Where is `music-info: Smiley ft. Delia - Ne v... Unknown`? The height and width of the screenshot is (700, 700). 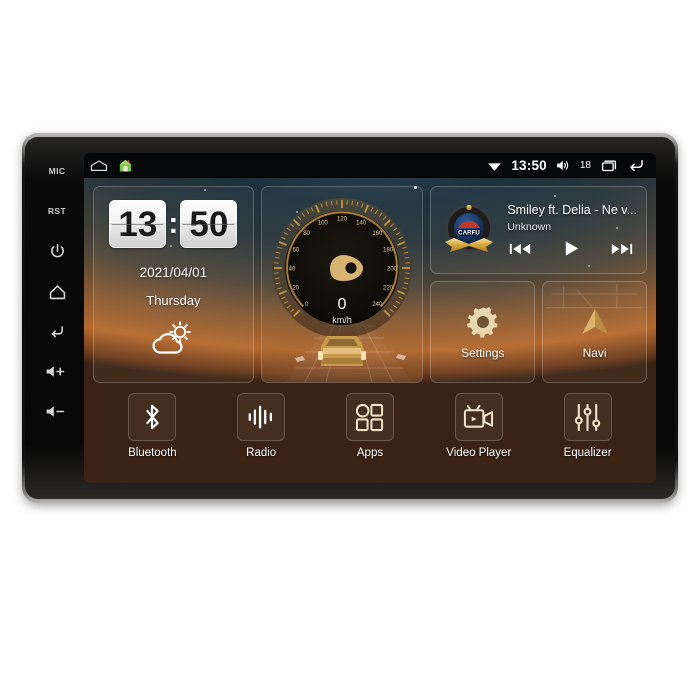
music-info: Smiley ft. Delia - Ne v... Unknown is located at coordinates (572, 230).